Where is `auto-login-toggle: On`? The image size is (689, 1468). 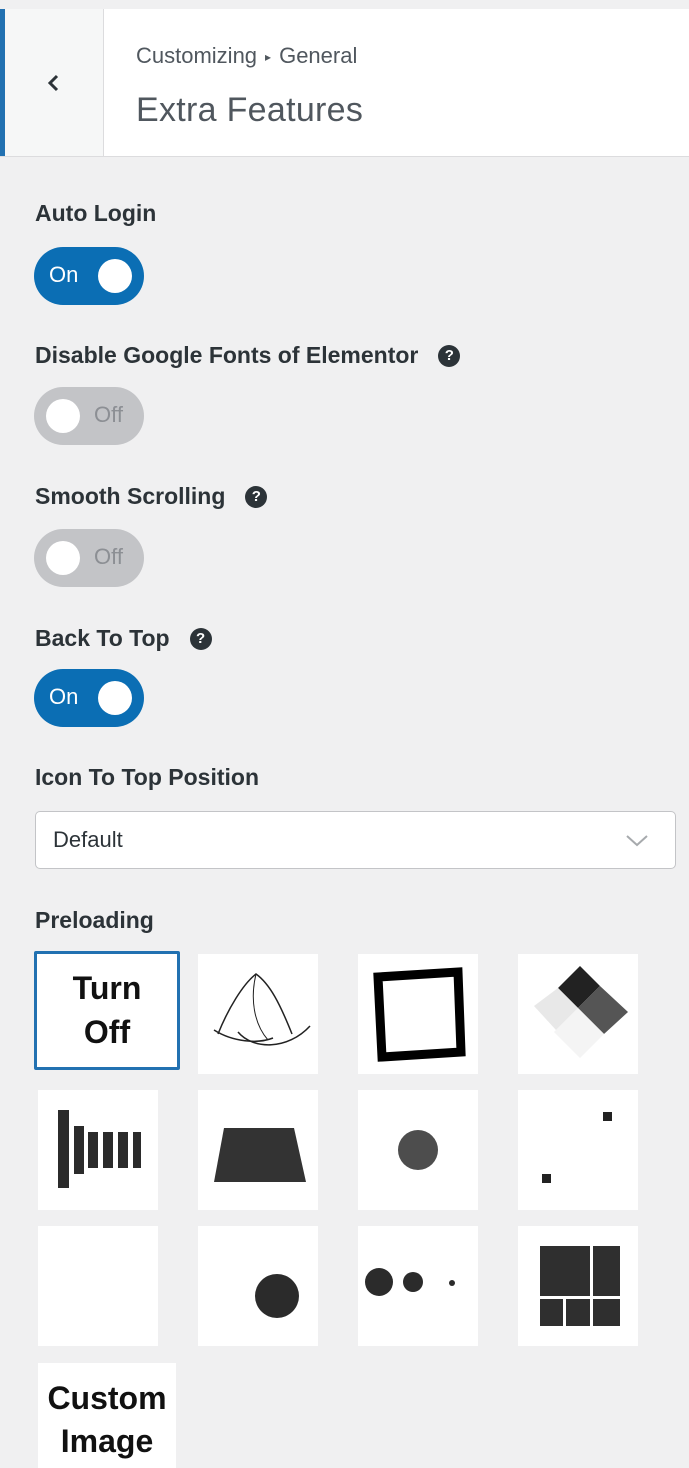 auto-login-toggle: On is located at coordinates (89, 276).